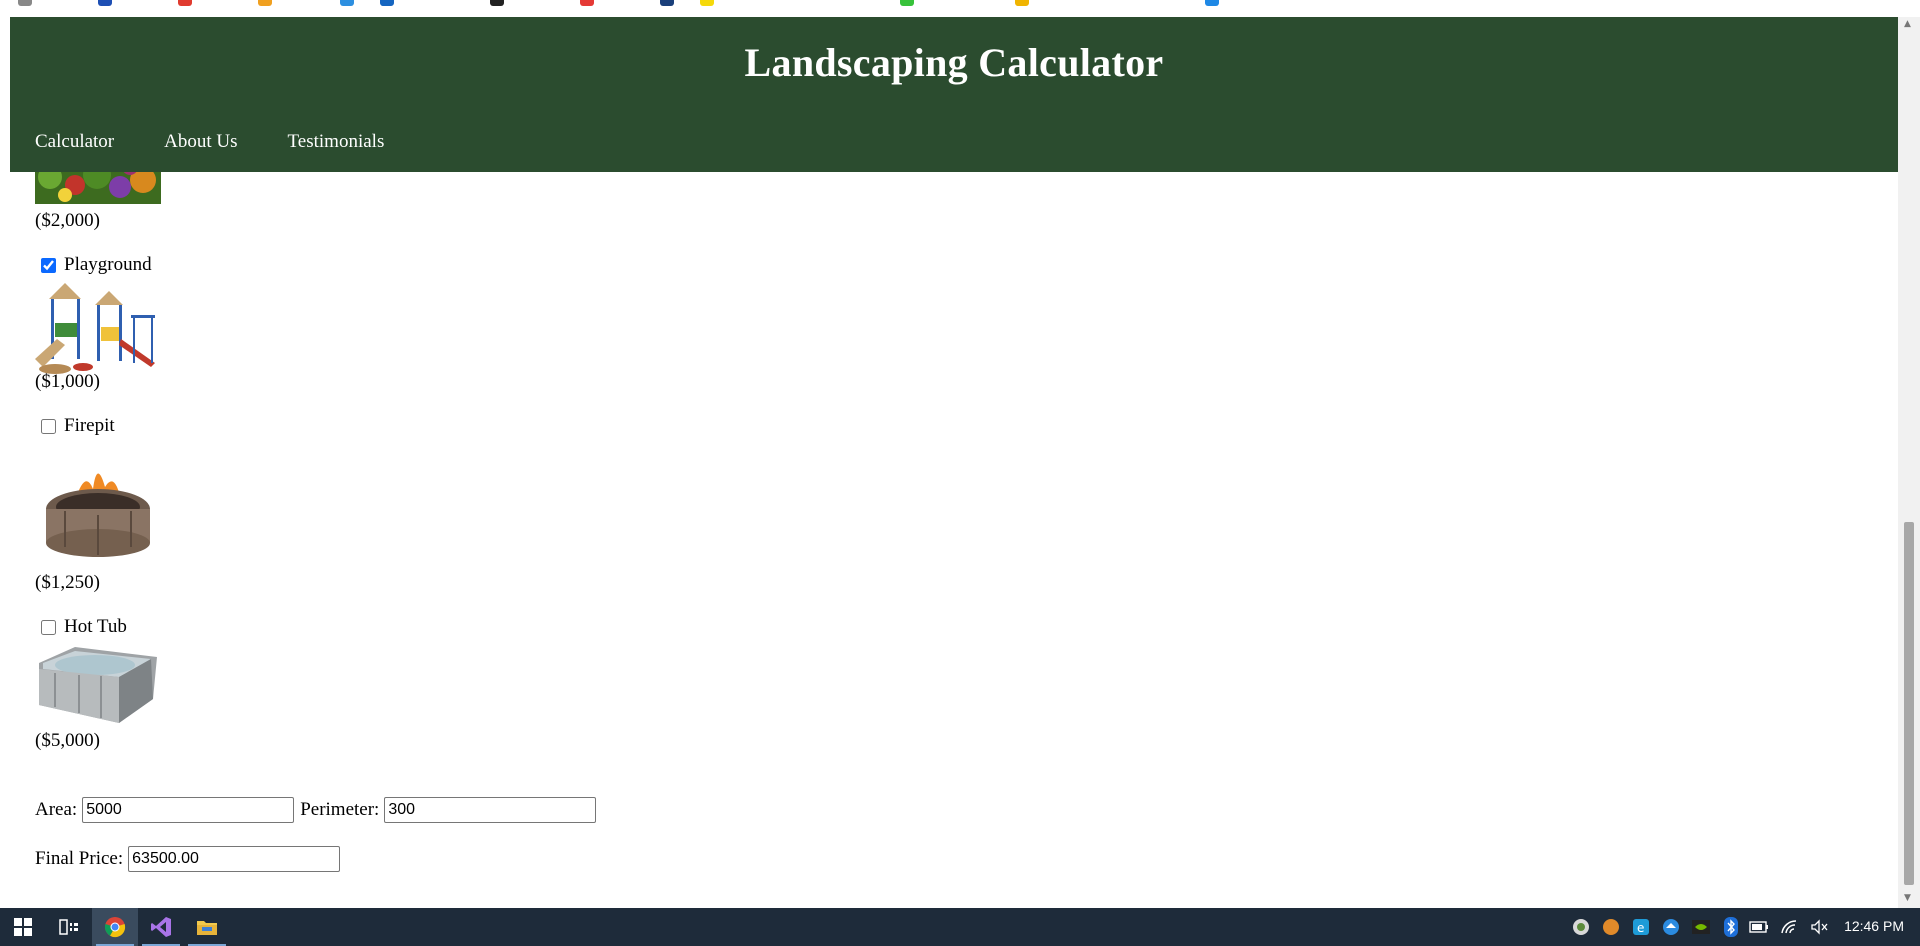  Describe the element at coordinates (960, 927) in the screenshot. I see `taskbar: e 12:46 PM` at that location.